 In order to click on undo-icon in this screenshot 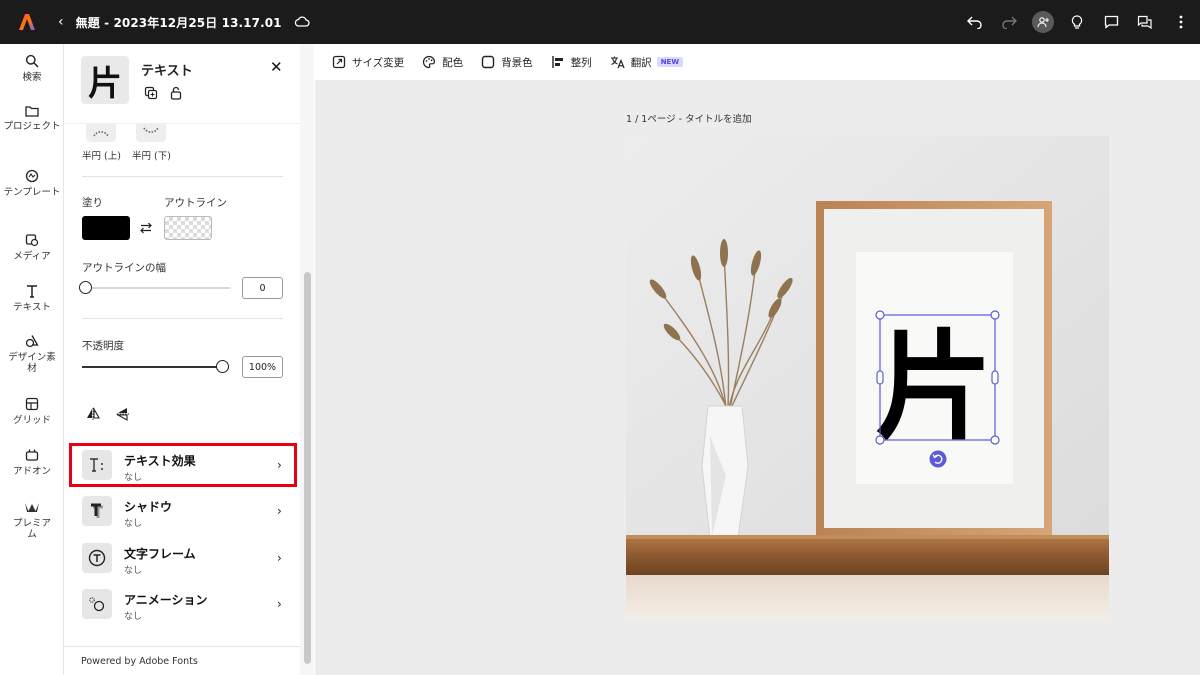, I will do `click(975, 22)`.